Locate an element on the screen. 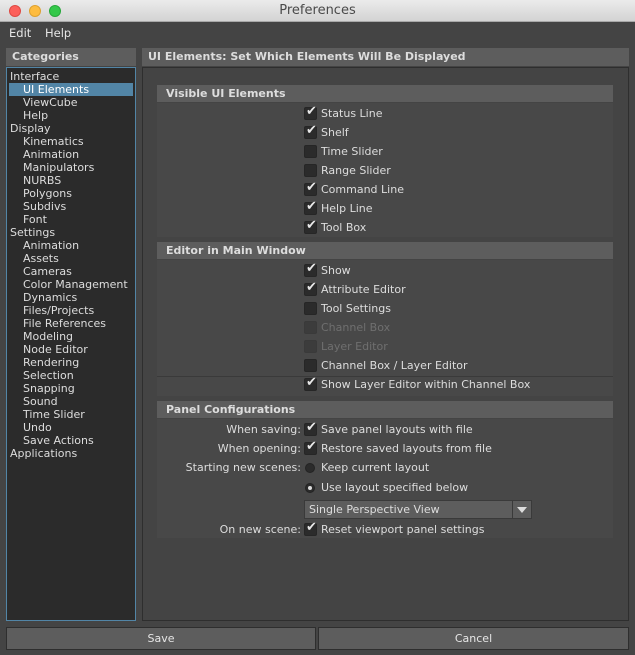 This screenshot has width=635, height=655. category-item: Node Editor is located at coordinates (71, 349).